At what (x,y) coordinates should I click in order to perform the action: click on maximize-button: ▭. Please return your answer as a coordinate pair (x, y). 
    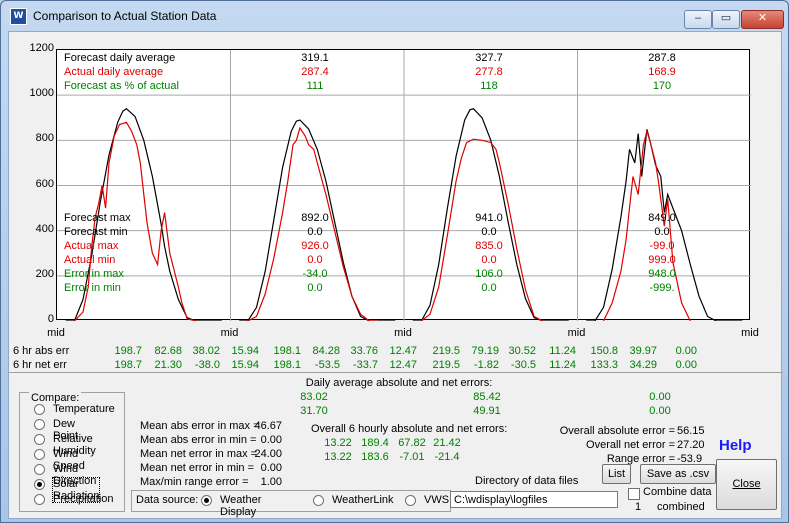
    Looking at the image, I should click on (726, 19).